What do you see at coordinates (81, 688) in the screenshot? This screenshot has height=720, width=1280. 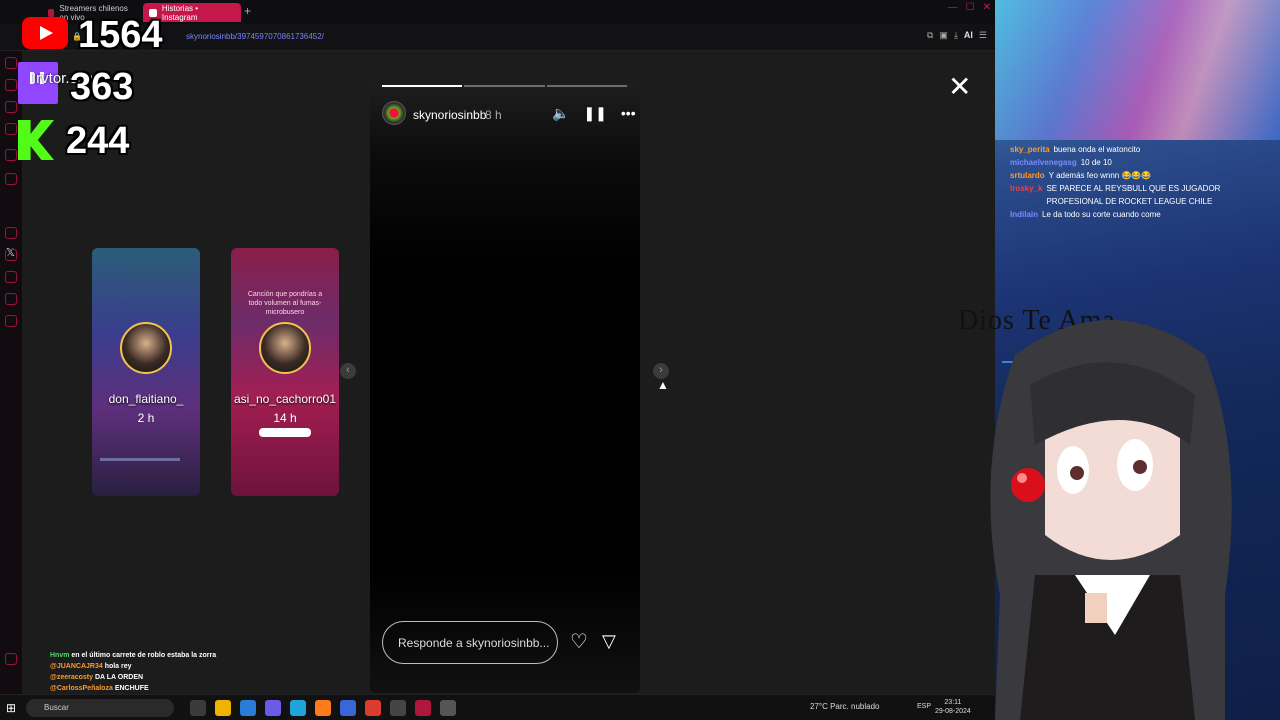 I see `chat-username: @CarlossPeñaloza` at bounding box center [81, 688].